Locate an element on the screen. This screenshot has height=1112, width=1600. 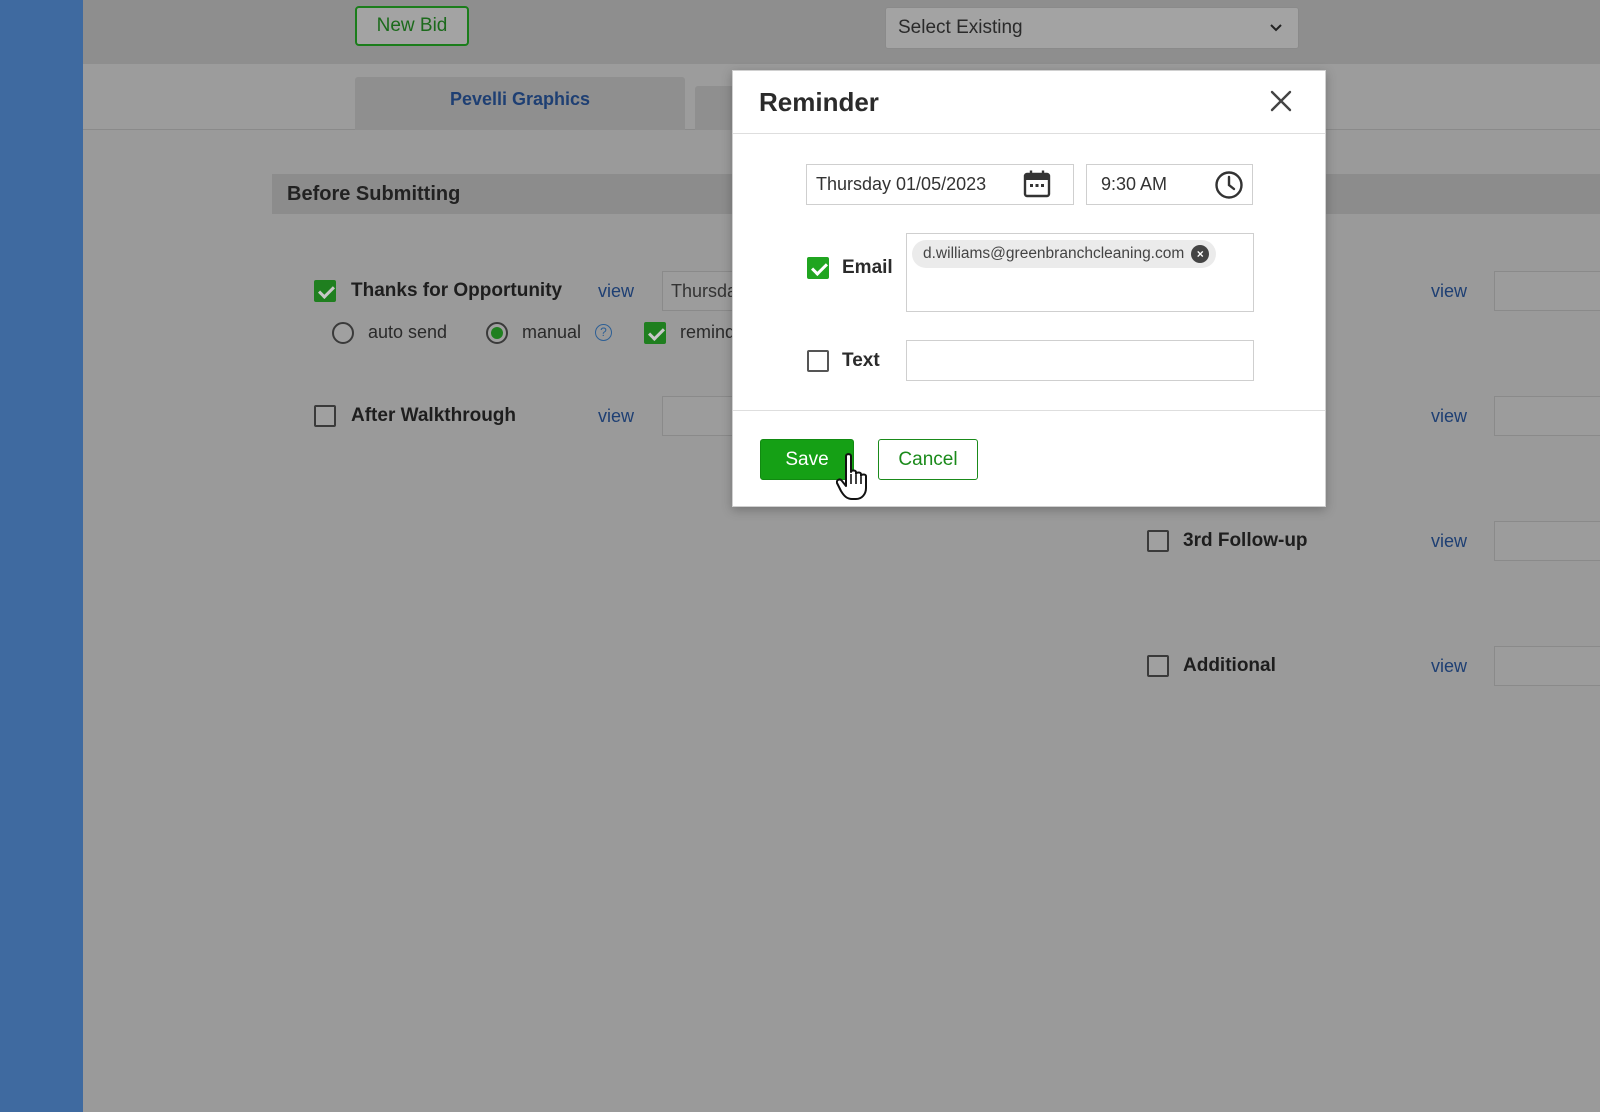
top-toolbar: New Bid Select Existing is located at coordinates (841, 32).